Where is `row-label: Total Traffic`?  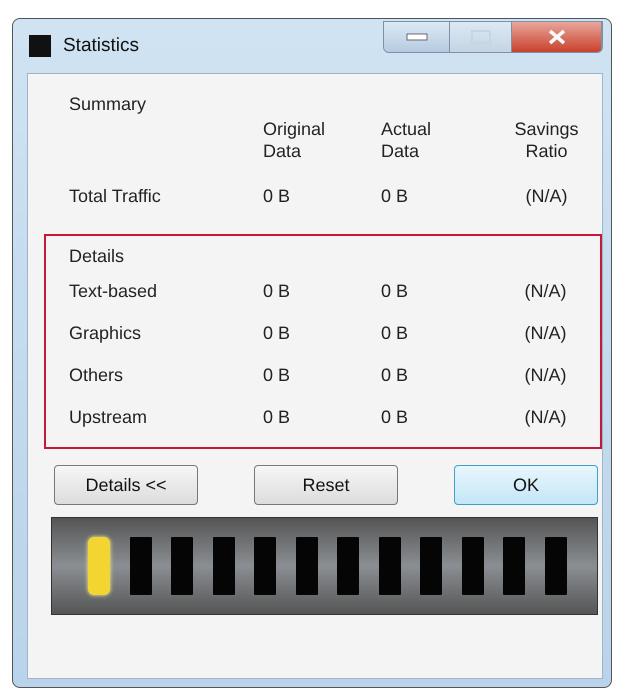
row-label: Total Traffic is located at coordinates (115, 196).